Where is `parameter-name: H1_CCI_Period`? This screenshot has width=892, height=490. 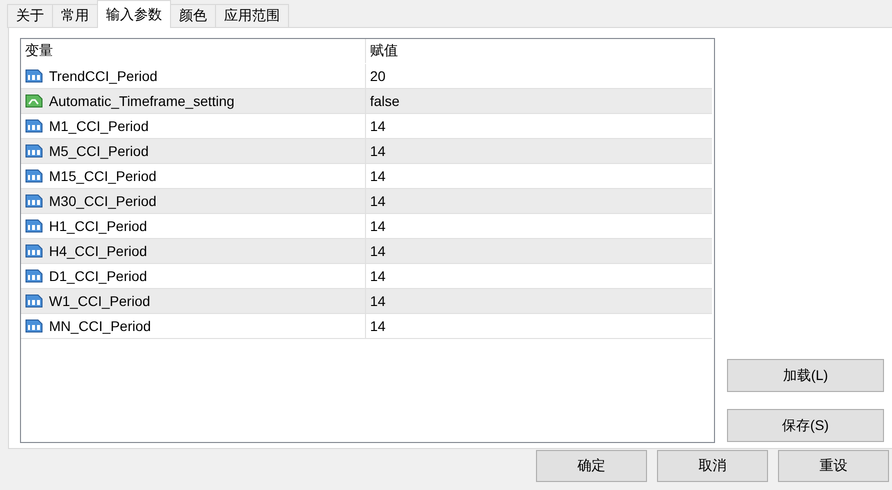
parameter-name: H1_CCI_Period is located at coordinates (98, 226).